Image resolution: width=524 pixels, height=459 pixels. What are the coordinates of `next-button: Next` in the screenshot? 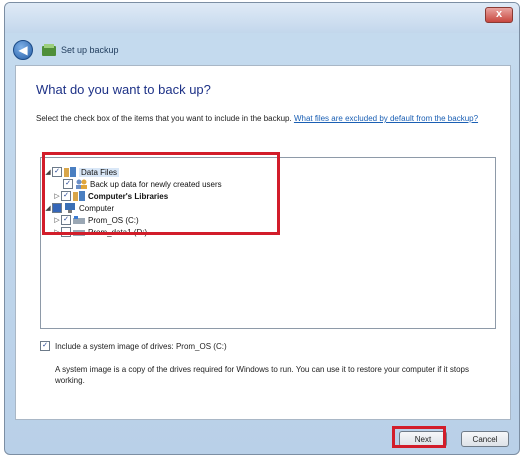 It's located at (423, 439).